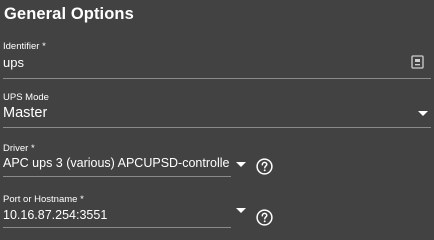 Image resolution: width=434 pixels, height=240 pixels. Describe the element at coordinates (117, 227) in the screenshot. I see `port-underline` at that location.